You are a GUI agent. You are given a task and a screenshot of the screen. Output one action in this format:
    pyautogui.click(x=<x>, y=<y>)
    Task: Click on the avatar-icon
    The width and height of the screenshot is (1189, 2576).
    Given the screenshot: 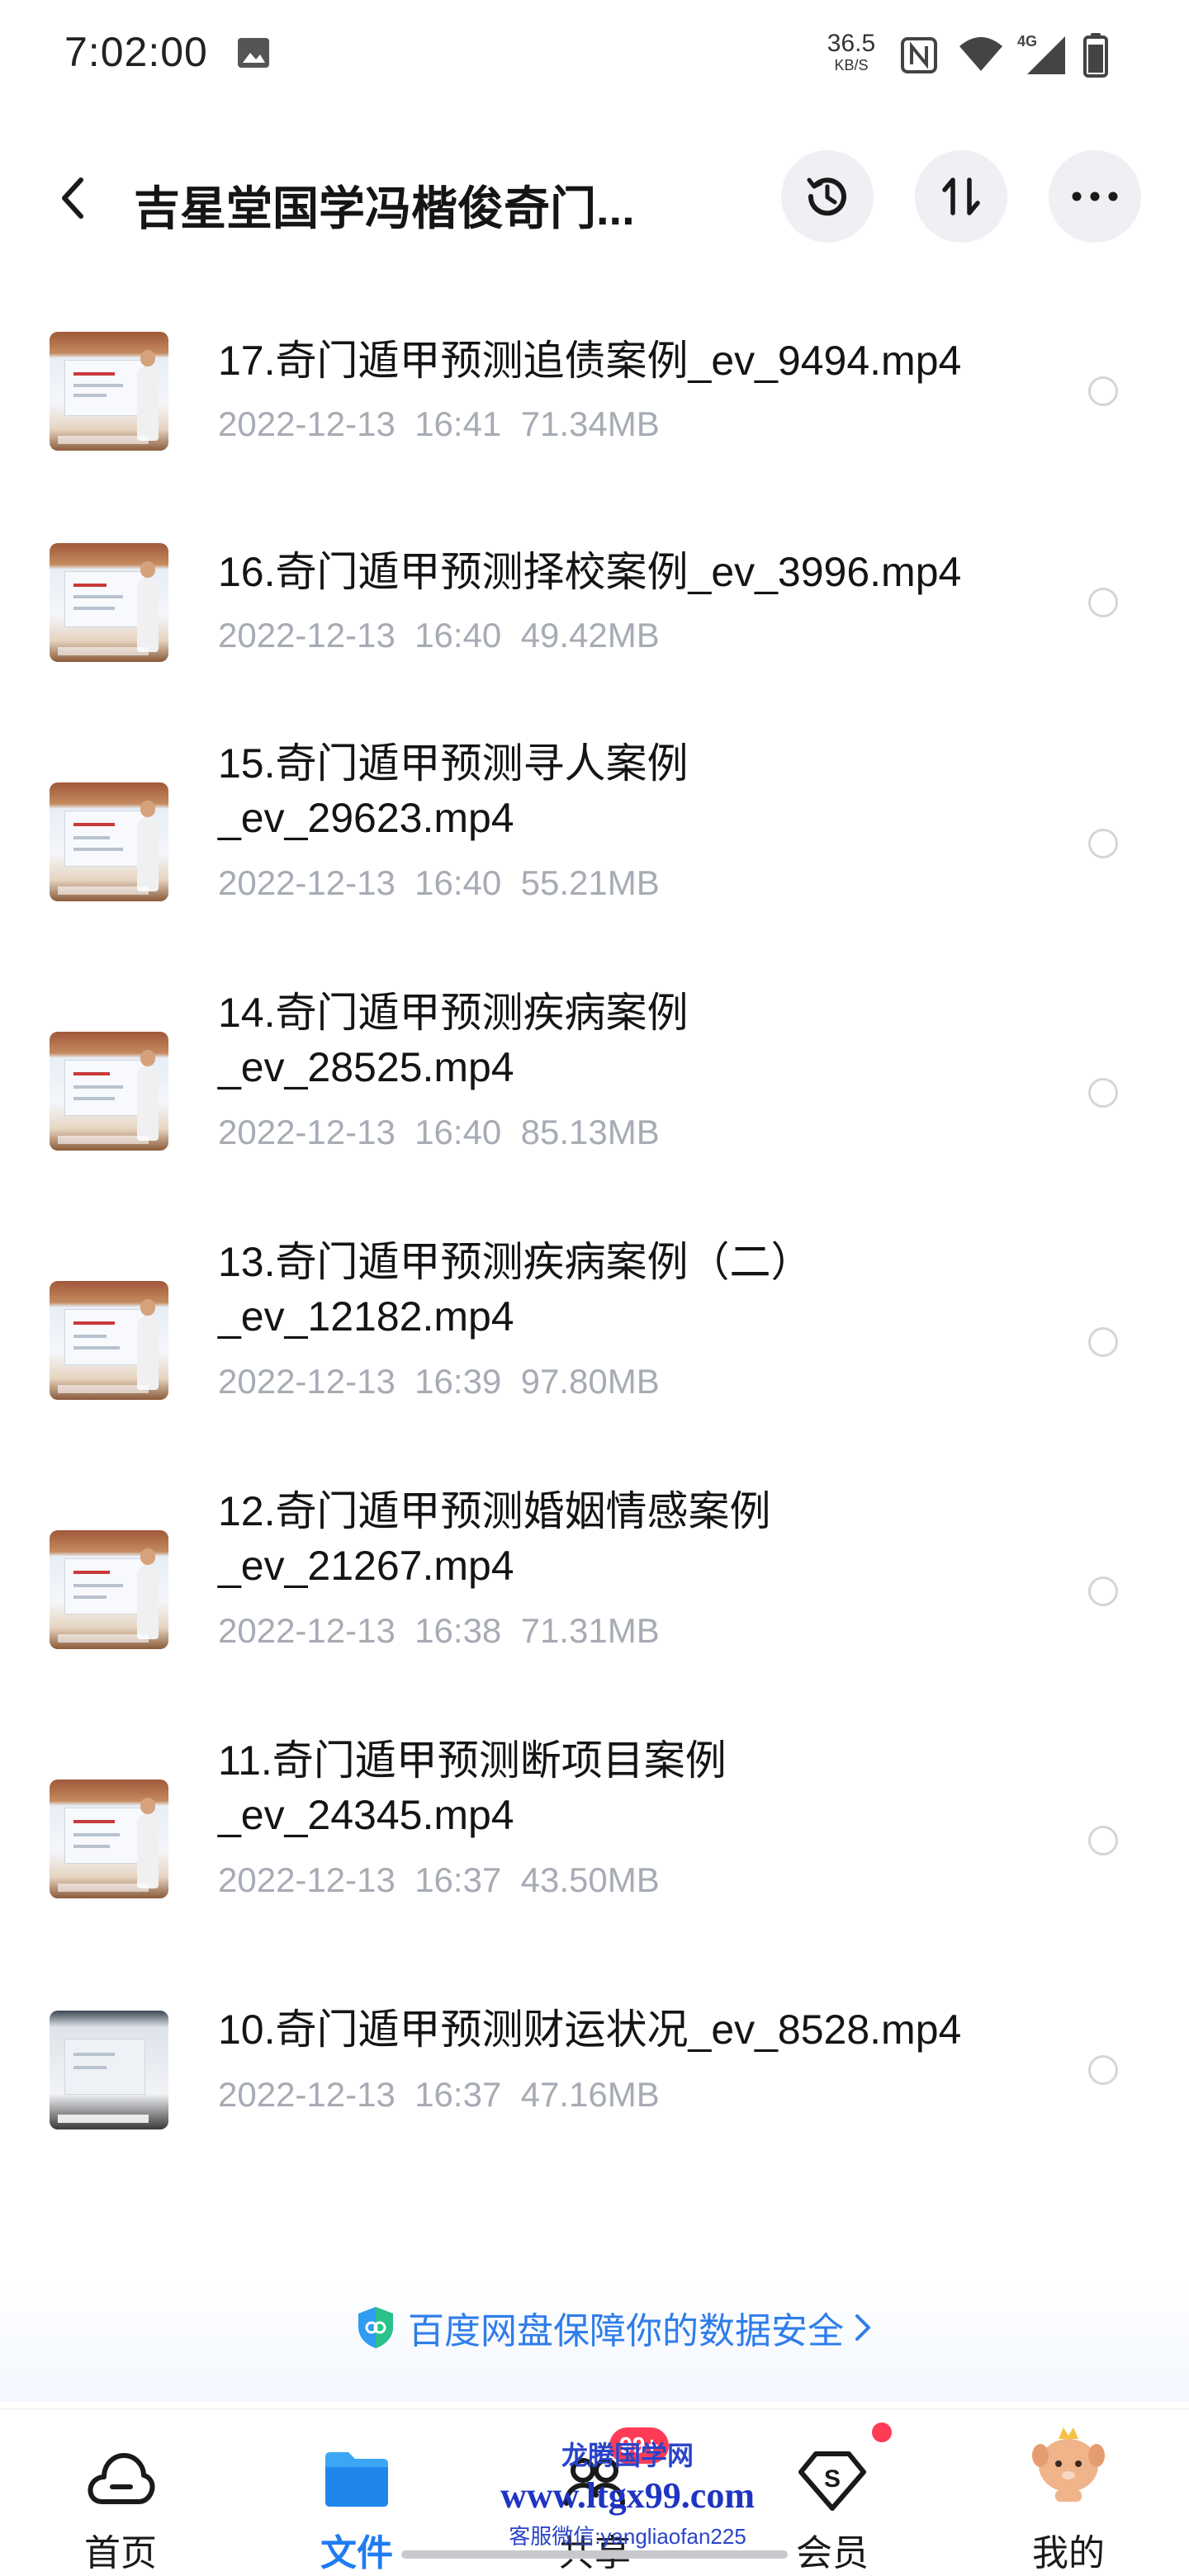 What is the action you would take?
    pyautogui.click(x=1068, y=2464)
    